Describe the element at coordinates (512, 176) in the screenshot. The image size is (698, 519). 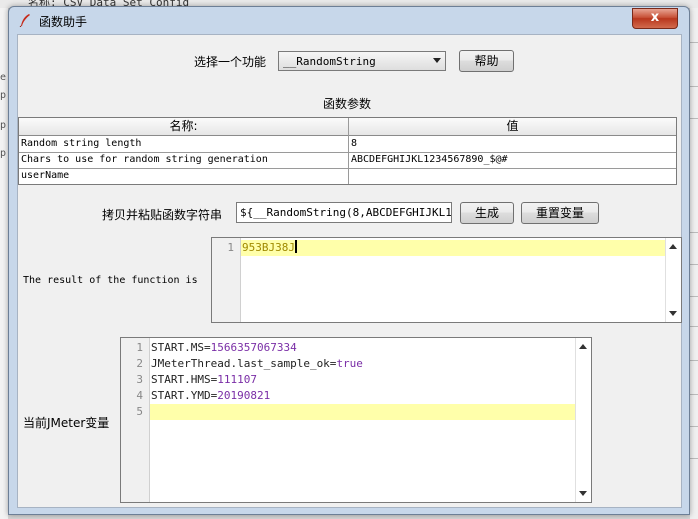
I see `param-value-cell` at that location.